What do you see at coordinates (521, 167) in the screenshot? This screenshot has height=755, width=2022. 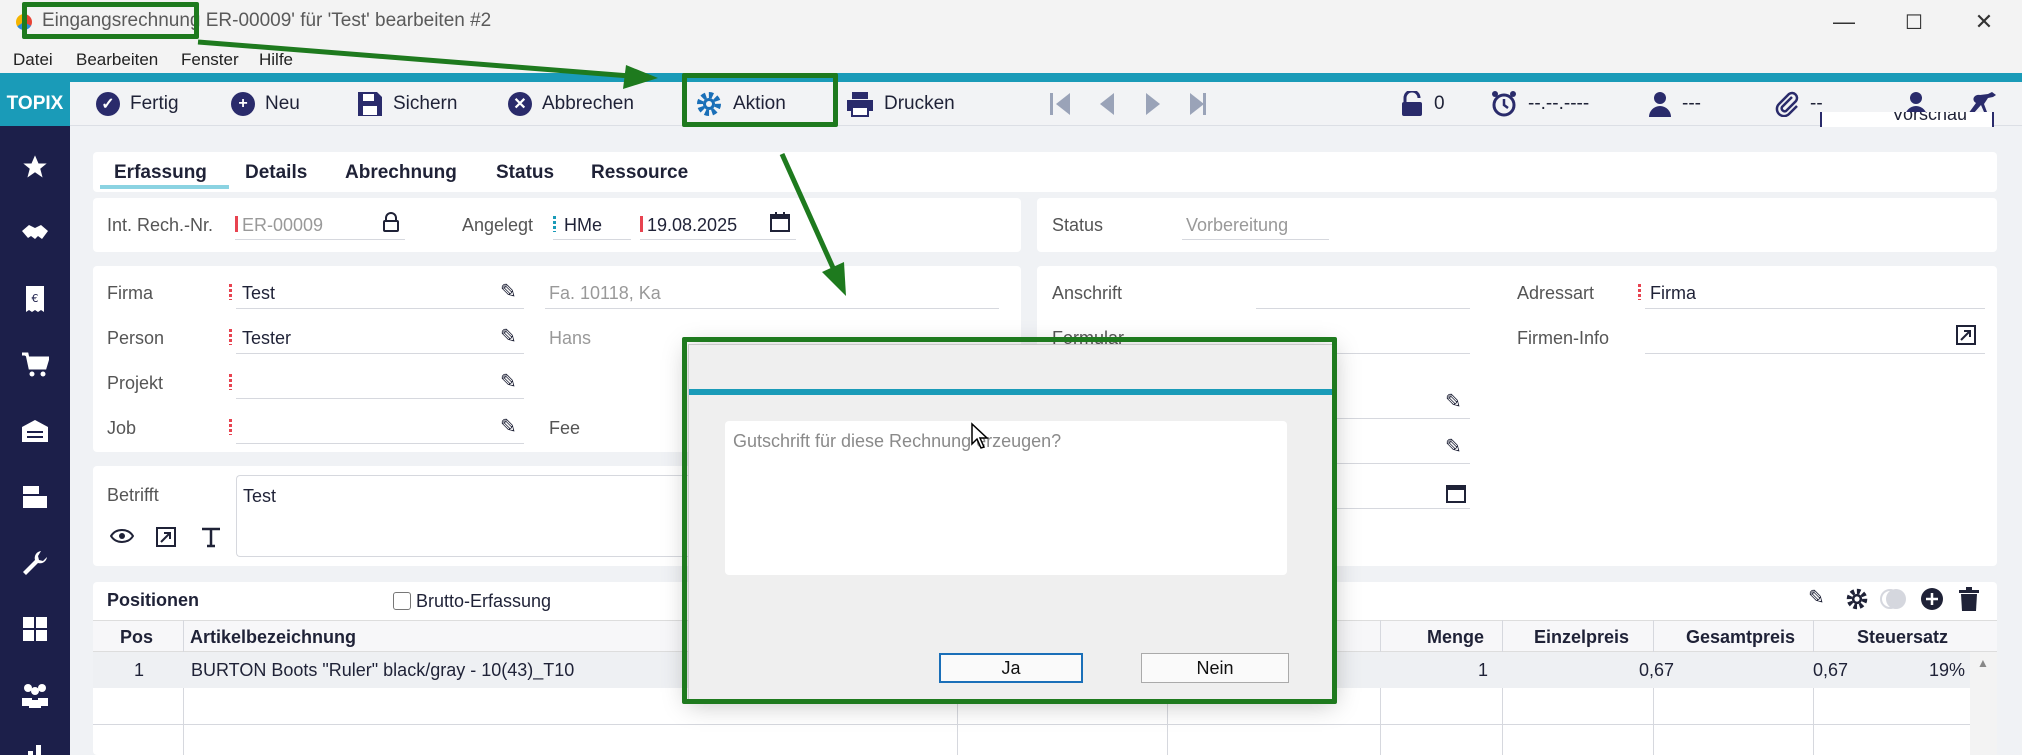 I see `annotation-arrows` at bounding box center [521, 167].